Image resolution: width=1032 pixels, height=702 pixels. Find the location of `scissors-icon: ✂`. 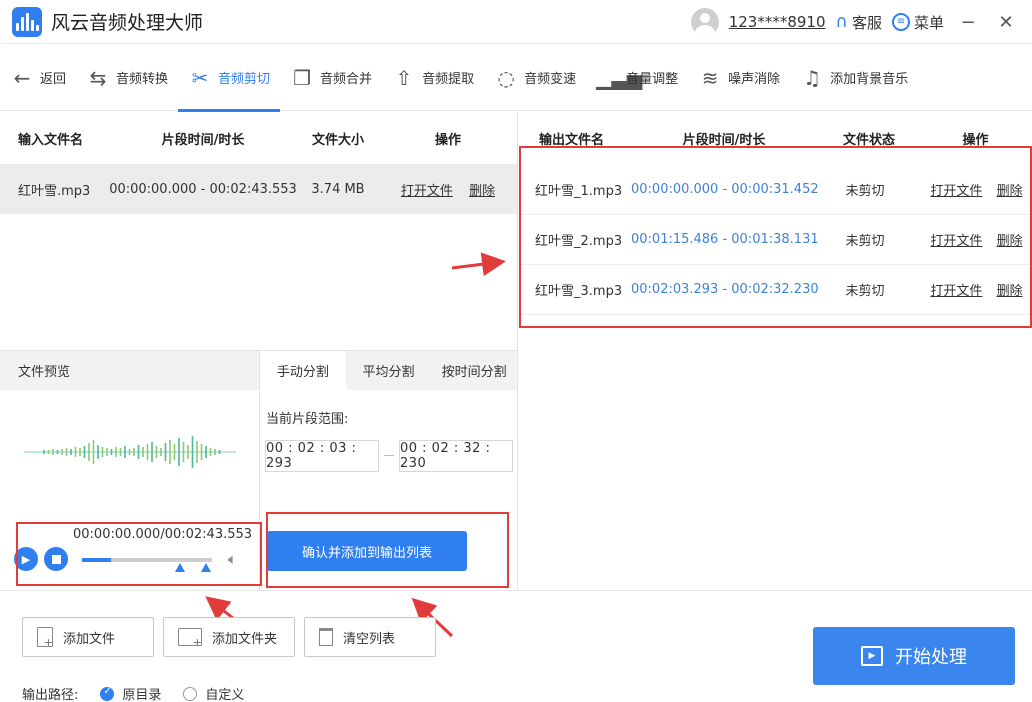

scissors-icon: ✂ is located at coordinates (200, 77).